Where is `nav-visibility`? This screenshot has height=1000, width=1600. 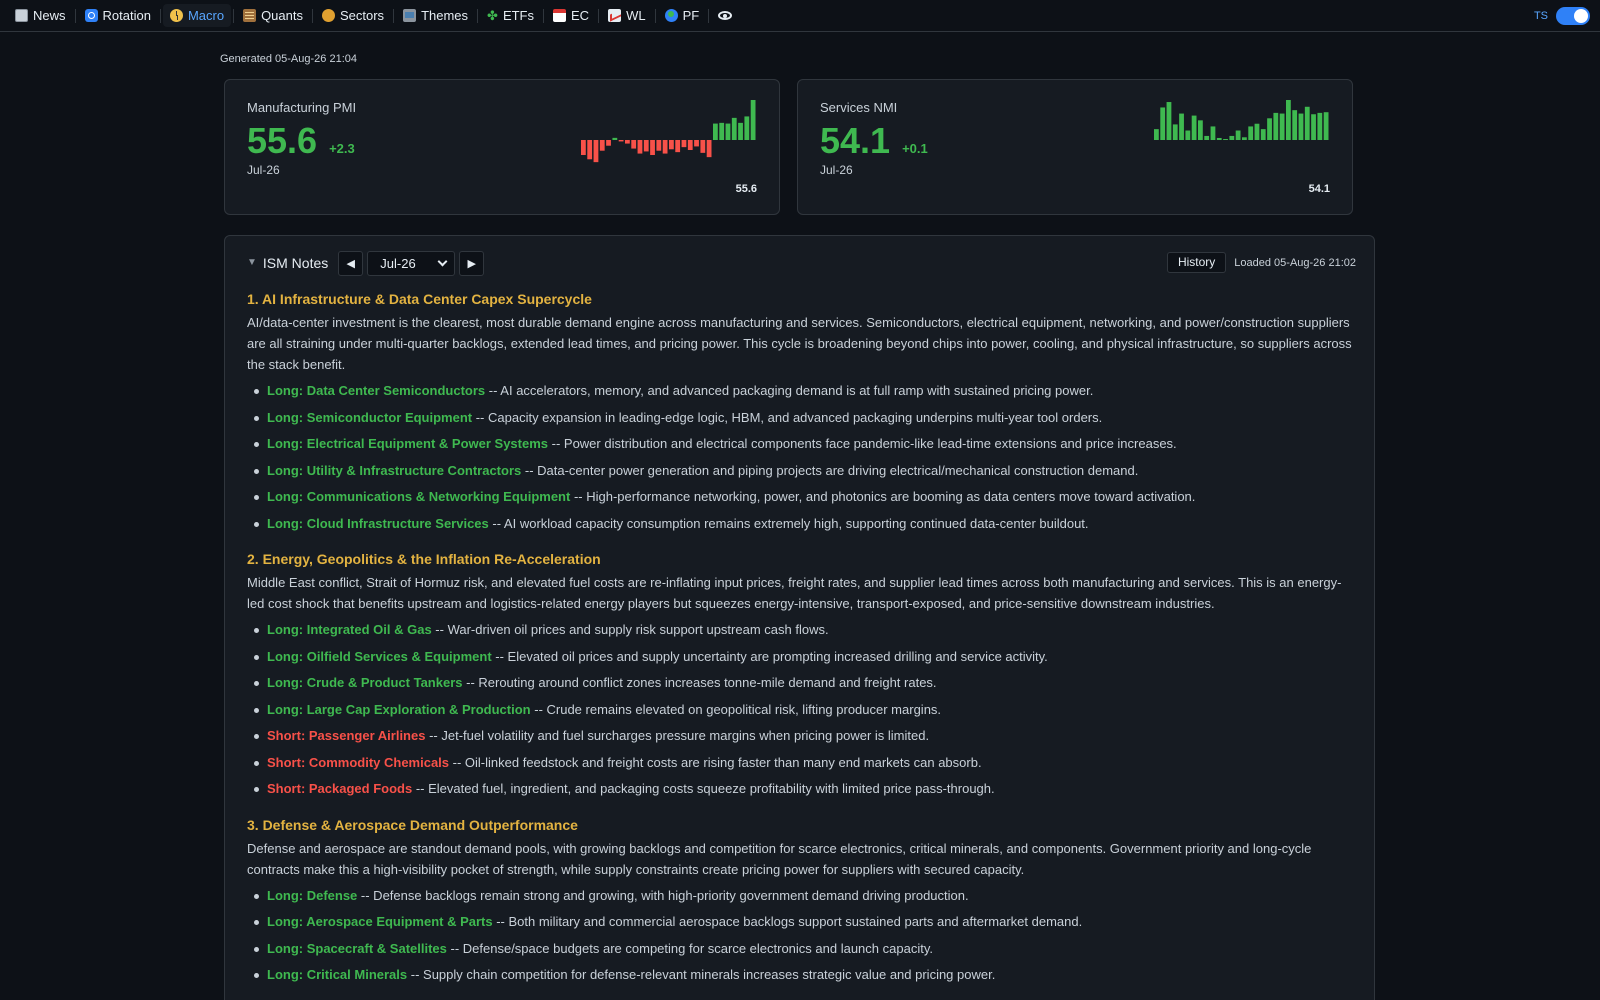 nav-visibility is located at coordinates (725, 15).